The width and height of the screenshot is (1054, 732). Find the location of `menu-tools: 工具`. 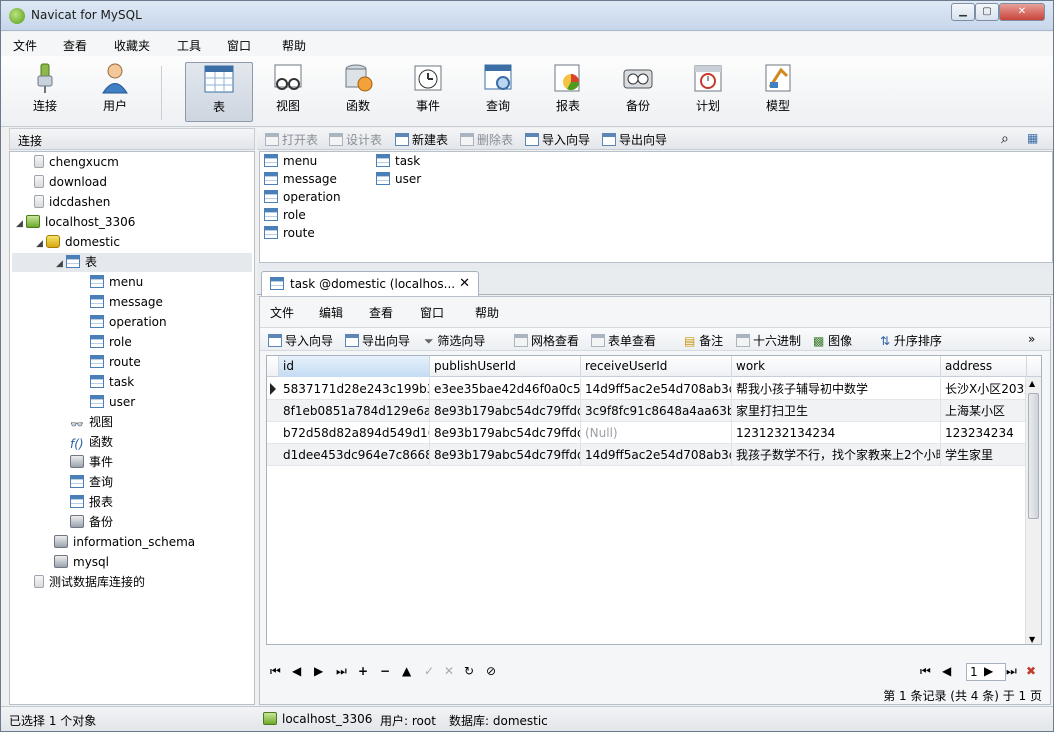

menu-tools: 工具 is located at coordinates (189, 45).